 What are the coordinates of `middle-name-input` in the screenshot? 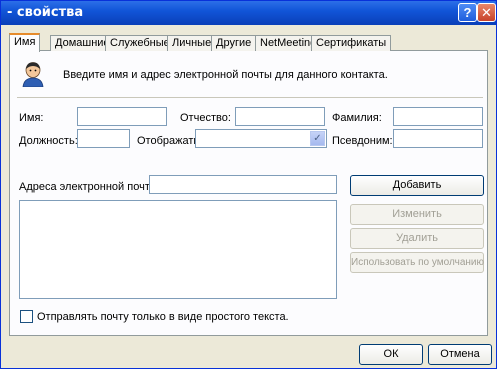 It's located at (280, 116).